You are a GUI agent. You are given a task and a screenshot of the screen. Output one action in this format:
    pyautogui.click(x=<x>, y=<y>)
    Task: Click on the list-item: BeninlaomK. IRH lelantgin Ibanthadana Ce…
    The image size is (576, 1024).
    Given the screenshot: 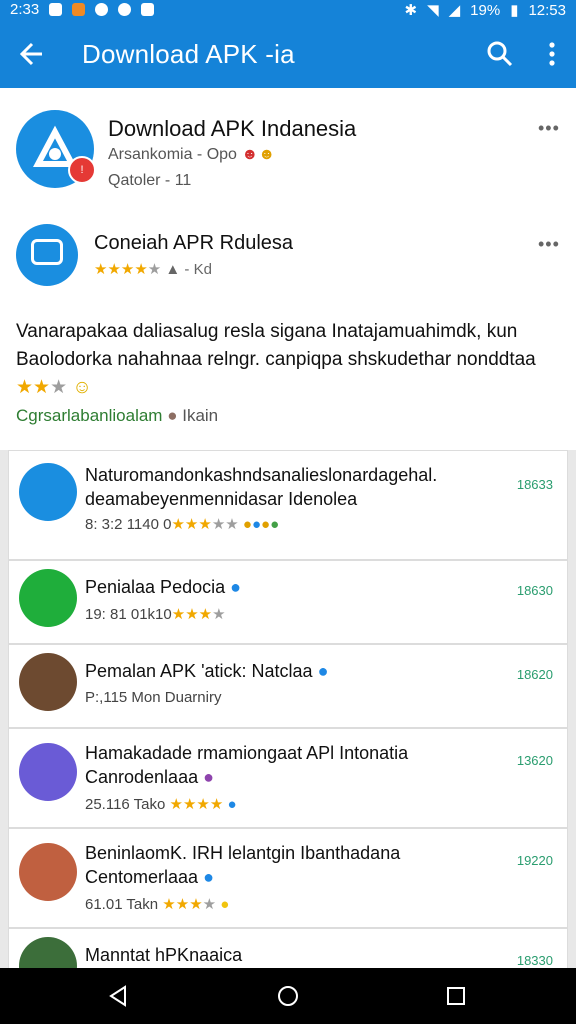 What is the action you would take?
    pyautogui.click(x=288, y=878)
    